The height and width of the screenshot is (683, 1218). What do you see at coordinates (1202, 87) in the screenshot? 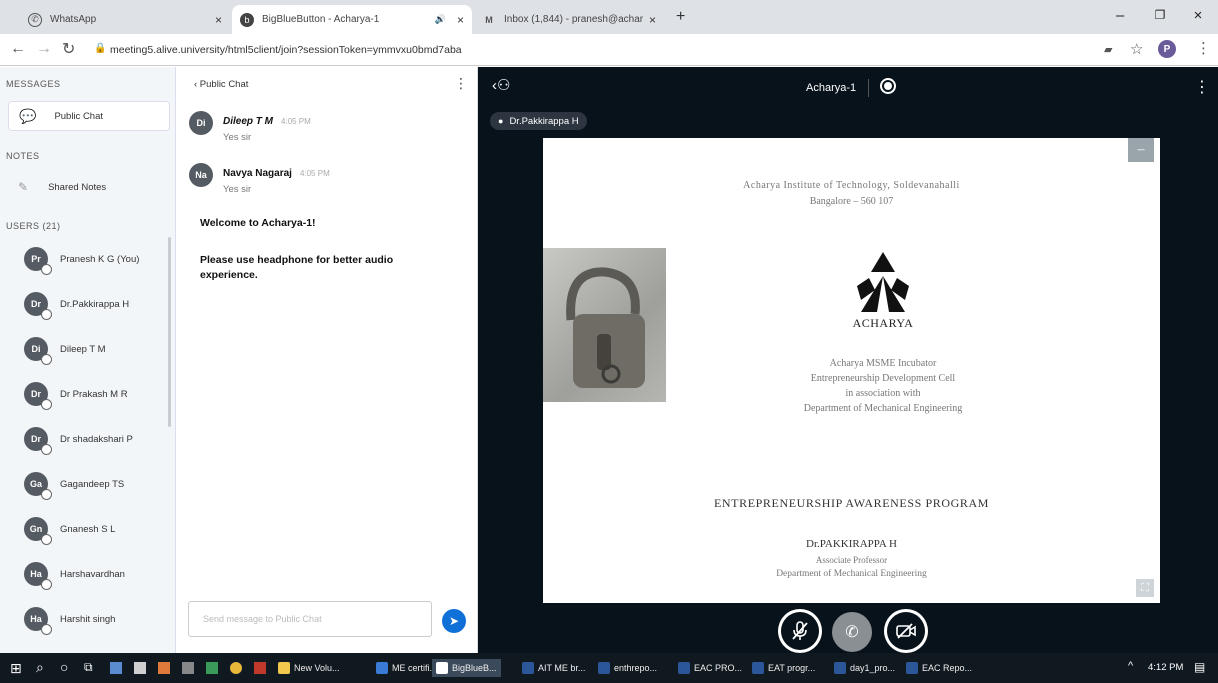
I see `meeting-options-icon: ⋮` at bounding box center [1202, 87].